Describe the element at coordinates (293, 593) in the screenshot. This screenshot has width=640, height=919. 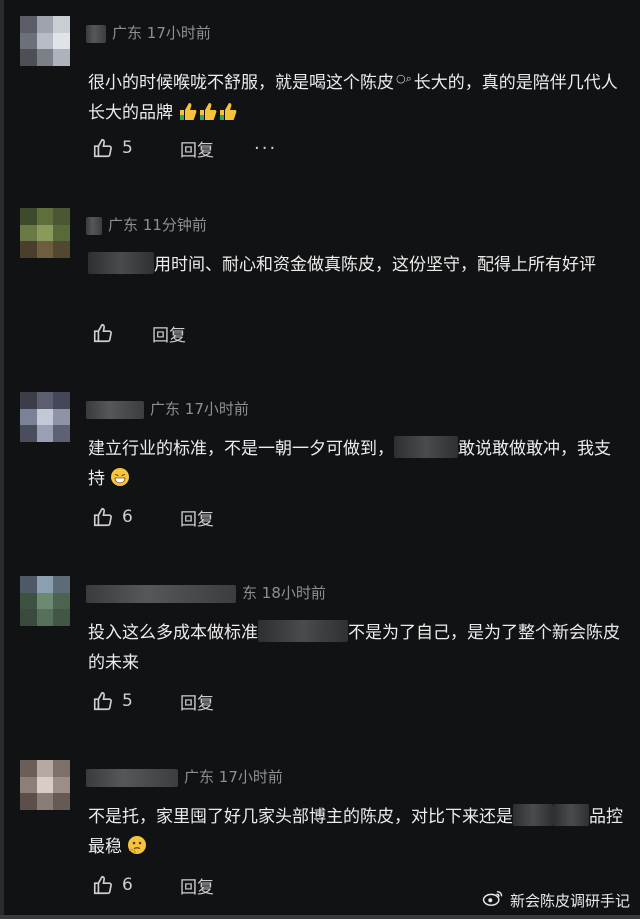
I see `comment-time: 18小时前` at that location.